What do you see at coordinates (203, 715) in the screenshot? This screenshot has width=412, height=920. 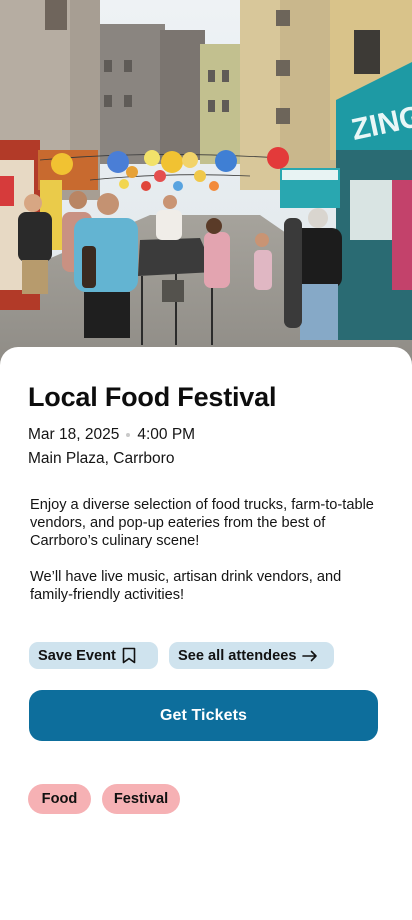 I see `get-tickets-button: Get Tickets` at bounding box center [203, 715].